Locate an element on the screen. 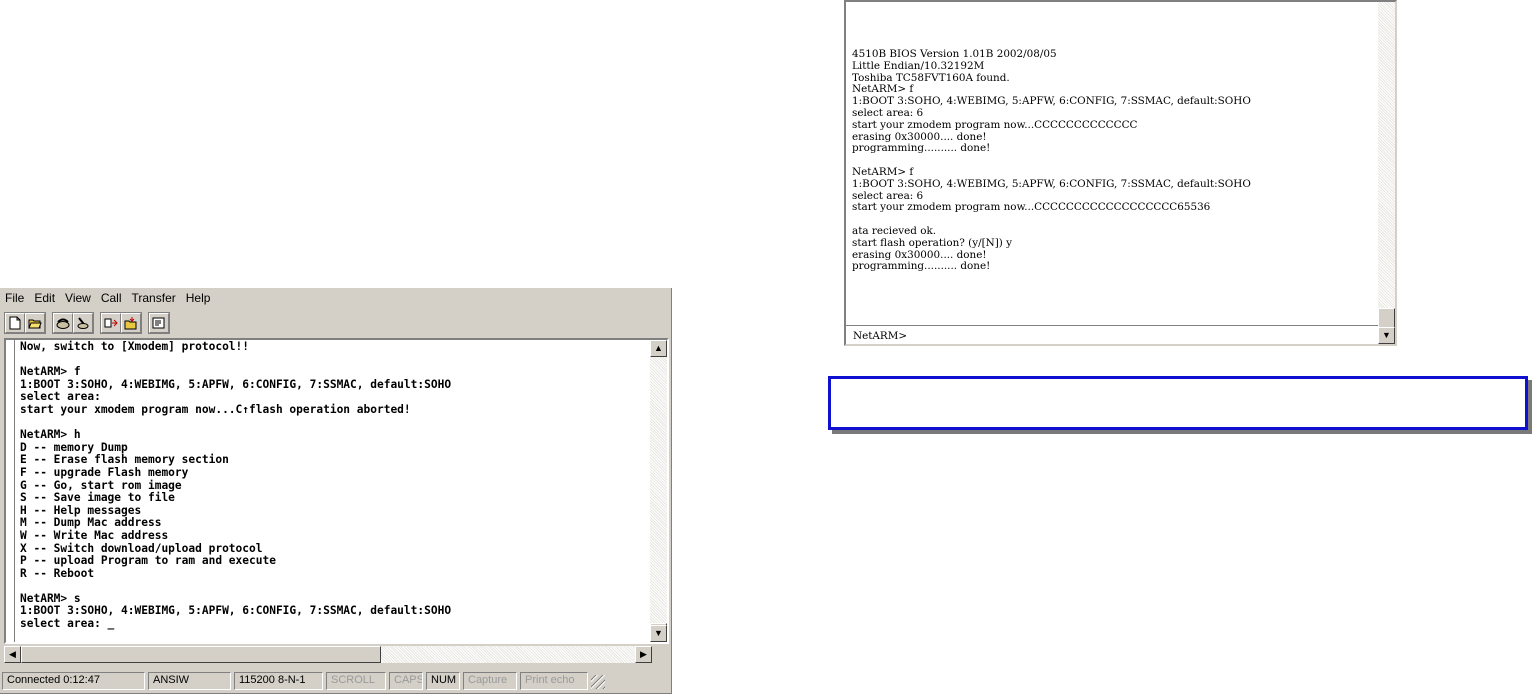  terminal-line: select area: _ is located at coordinates (67, 624).